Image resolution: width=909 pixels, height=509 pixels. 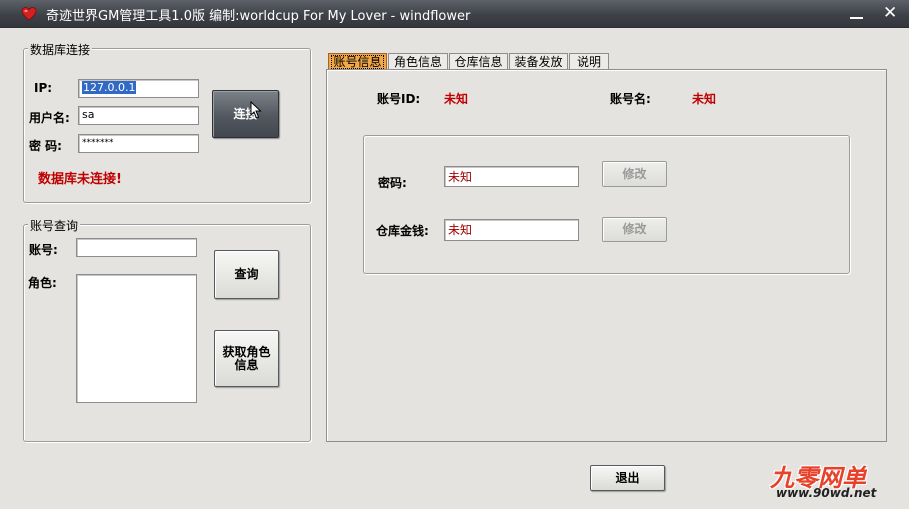 What do you see at coordinates (511, 230) in the screenshot?
I see `warehouse-money-input: 未知` at bounding box center [511, 230].